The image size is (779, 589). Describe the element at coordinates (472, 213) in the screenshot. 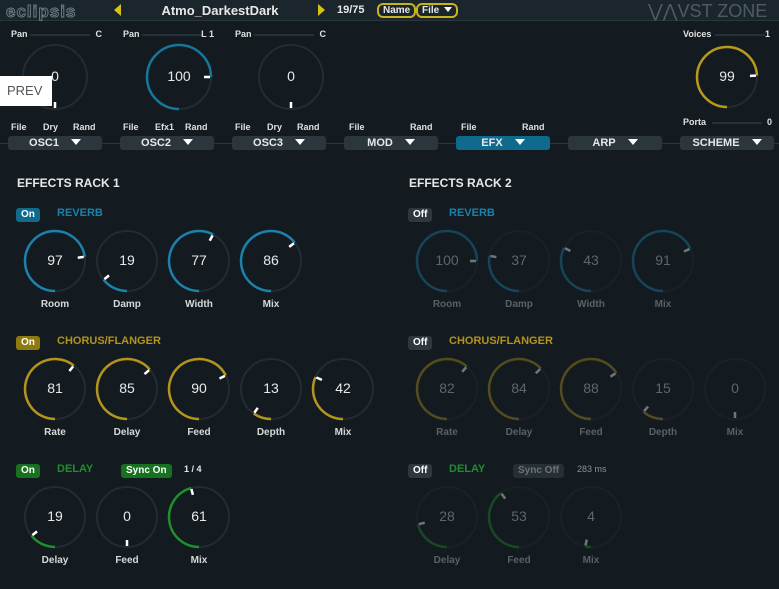

I see `reverb-title: REVERB` at that location.